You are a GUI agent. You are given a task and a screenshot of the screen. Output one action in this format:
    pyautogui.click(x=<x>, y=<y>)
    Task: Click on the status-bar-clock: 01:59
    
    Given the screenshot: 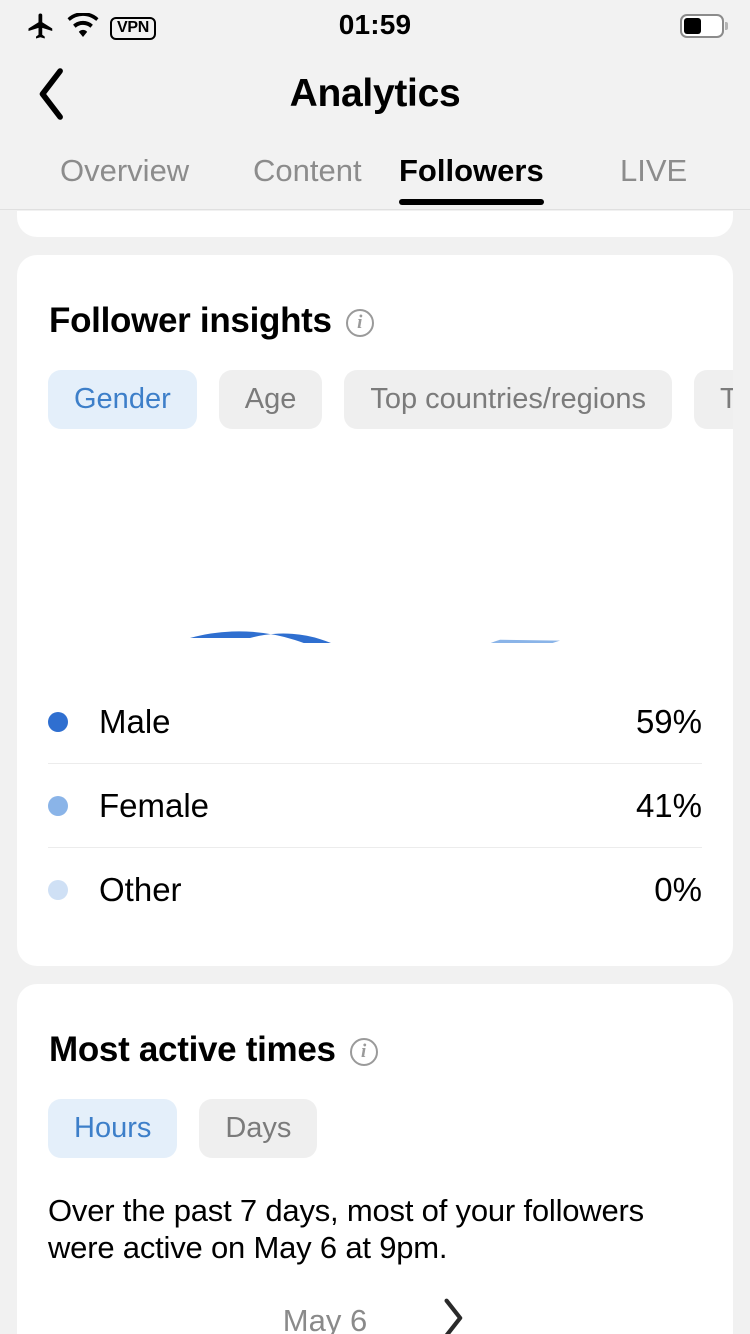 What is the action you would take?
    pyautogui.click(x=375, y=24)
    